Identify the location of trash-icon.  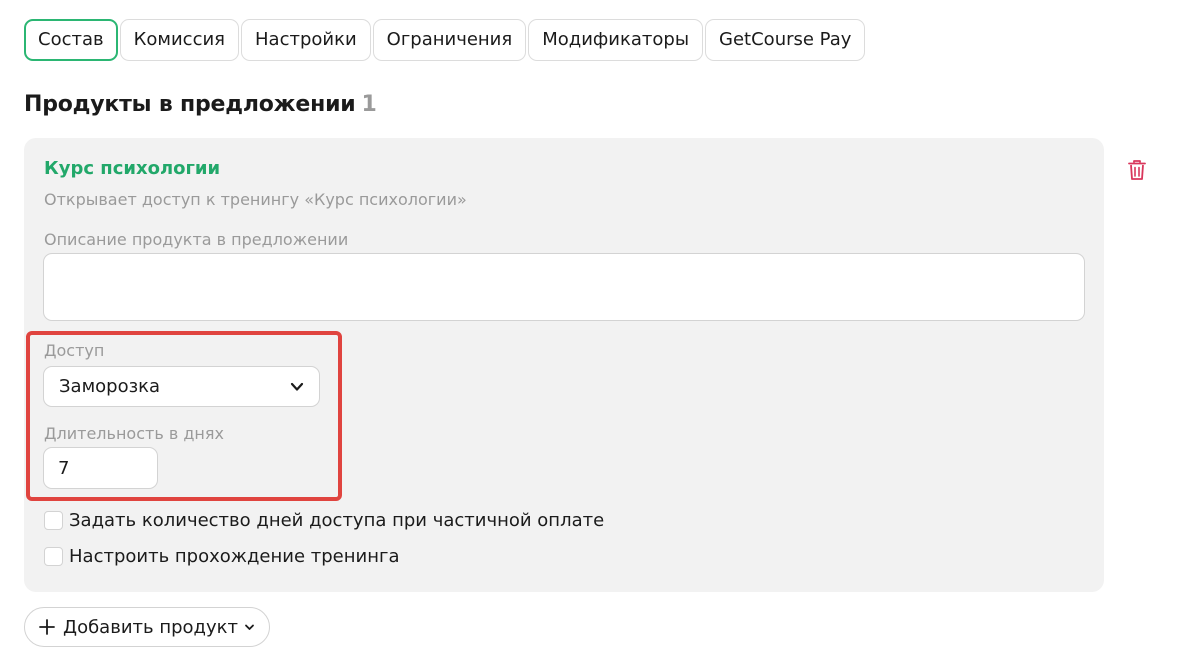
(1137, 170).